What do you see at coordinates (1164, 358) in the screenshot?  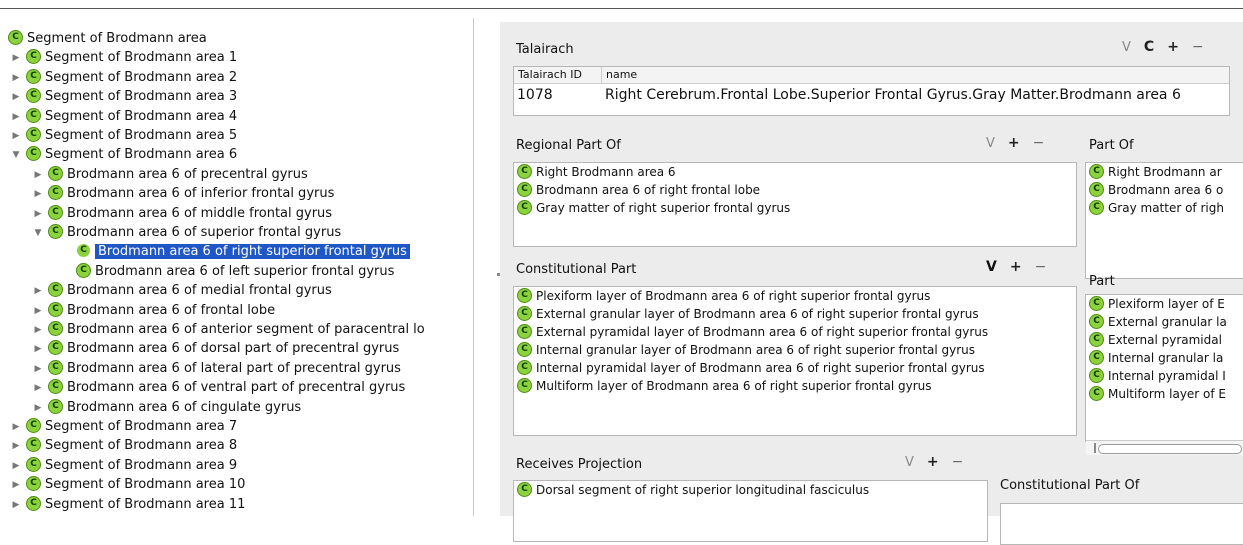 I see `part-item: C Internal granular la` at bounding box center [1164, 358].